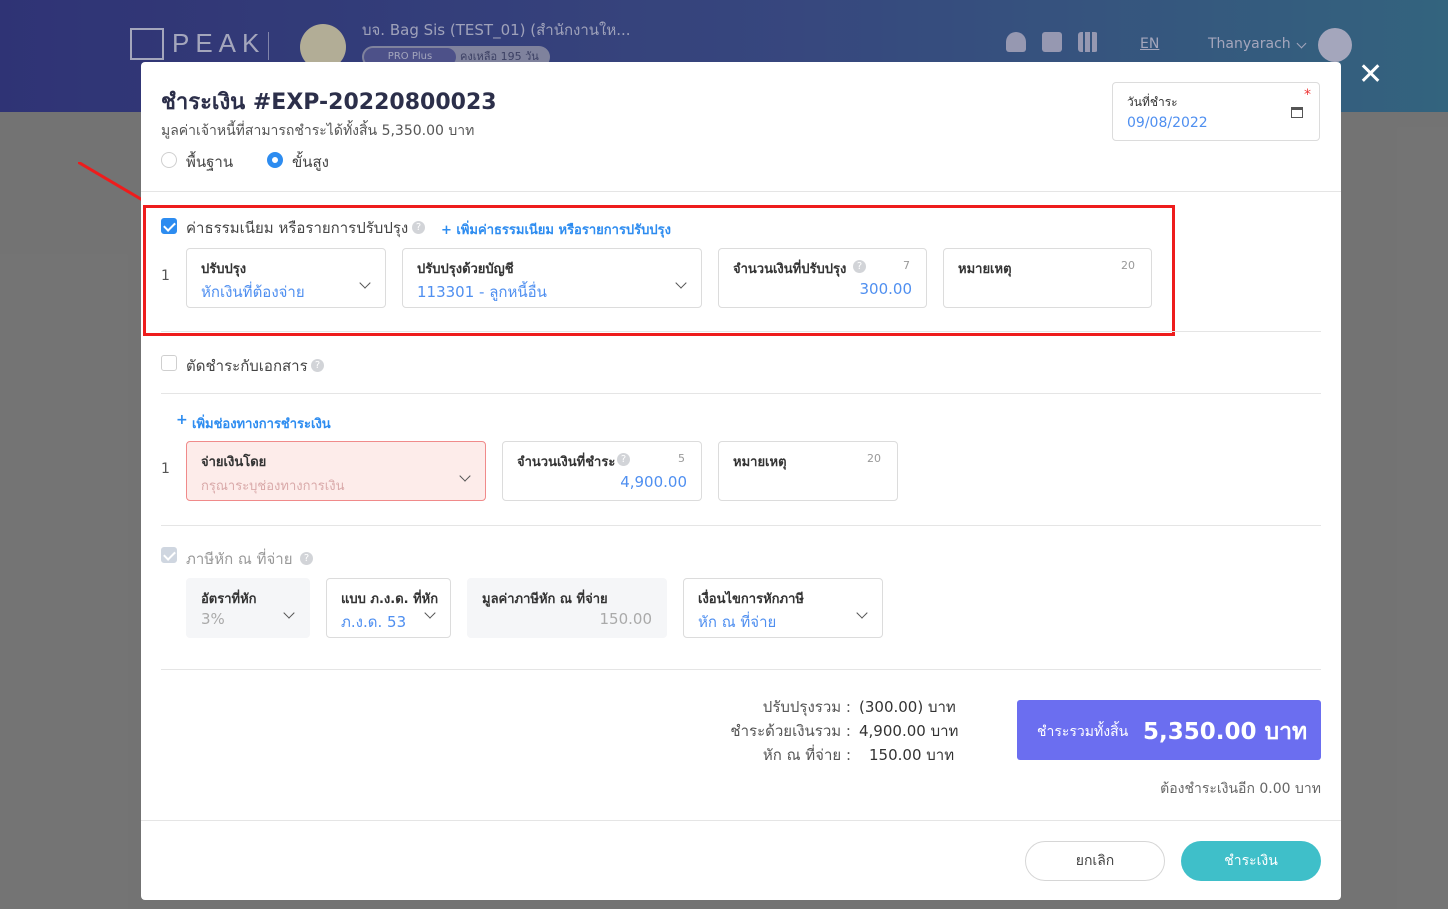 Image resolution: width=1448 pixels, height=909 pixels. Describe the element at coordinates (465, 269) in the screenshot. I see `field-label: ปรับปรุงด้วยบัญชี` at that location.